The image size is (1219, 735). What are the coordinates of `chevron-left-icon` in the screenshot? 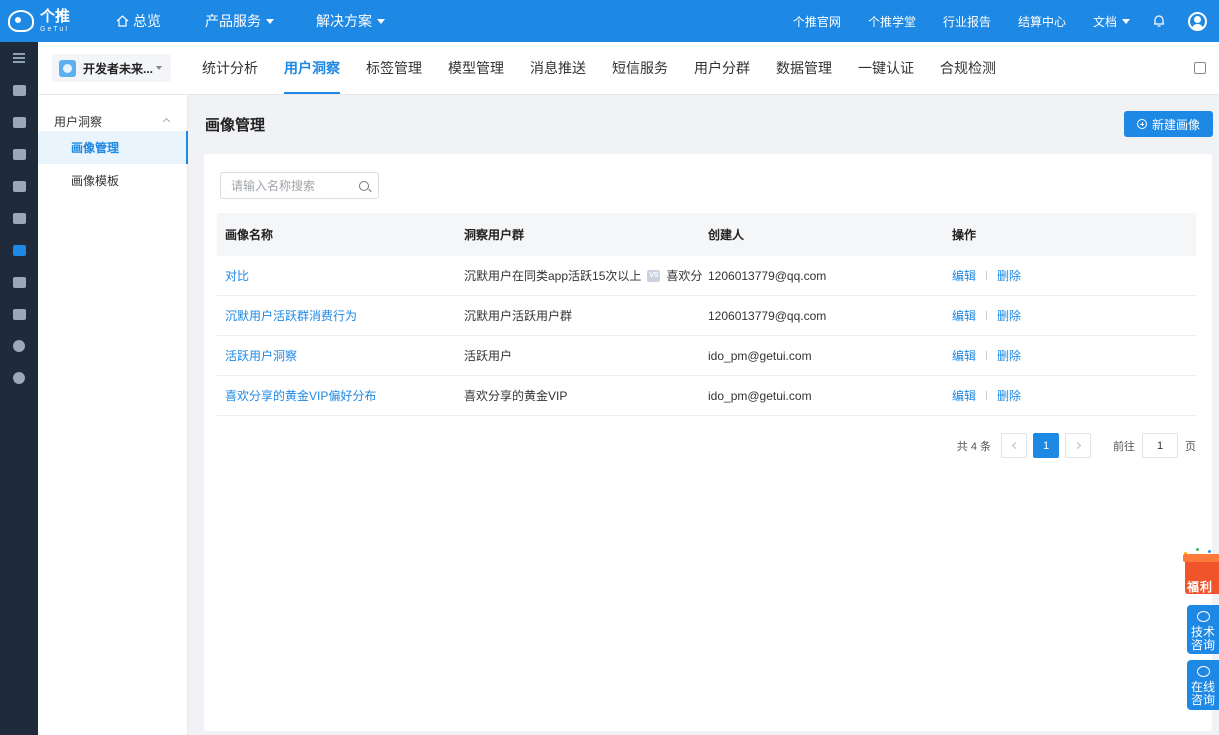 It's located at (1015, 445).